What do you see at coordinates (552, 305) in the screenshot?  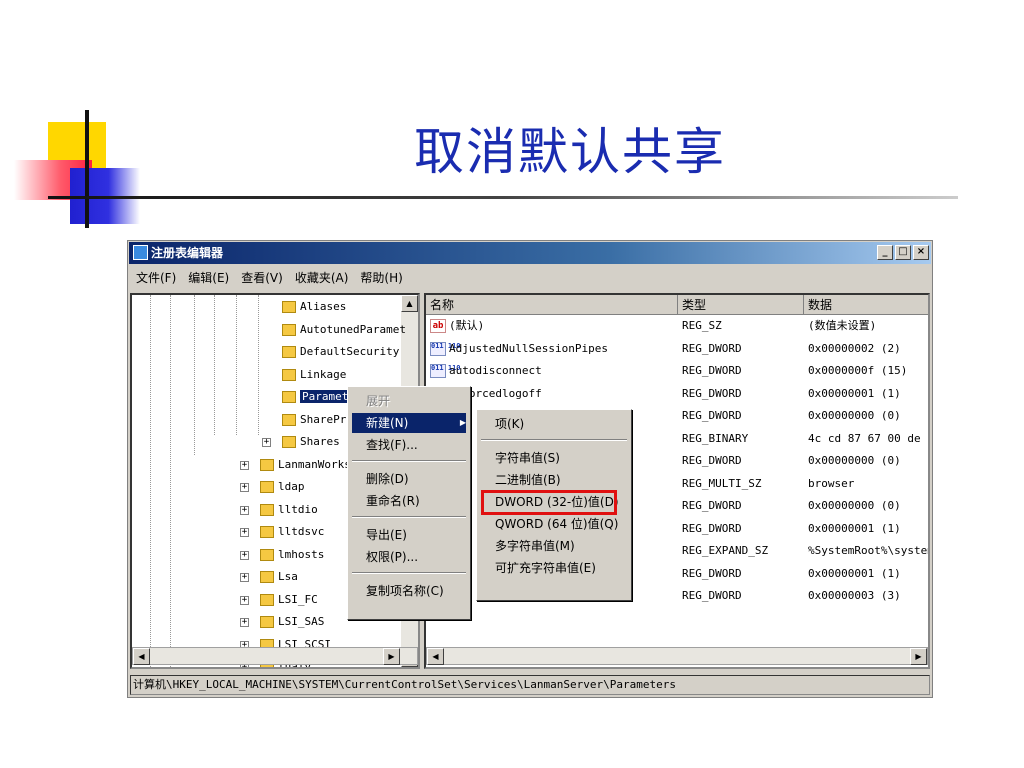 I see `column-header-name: 名称` at bounding box center [552, 305].